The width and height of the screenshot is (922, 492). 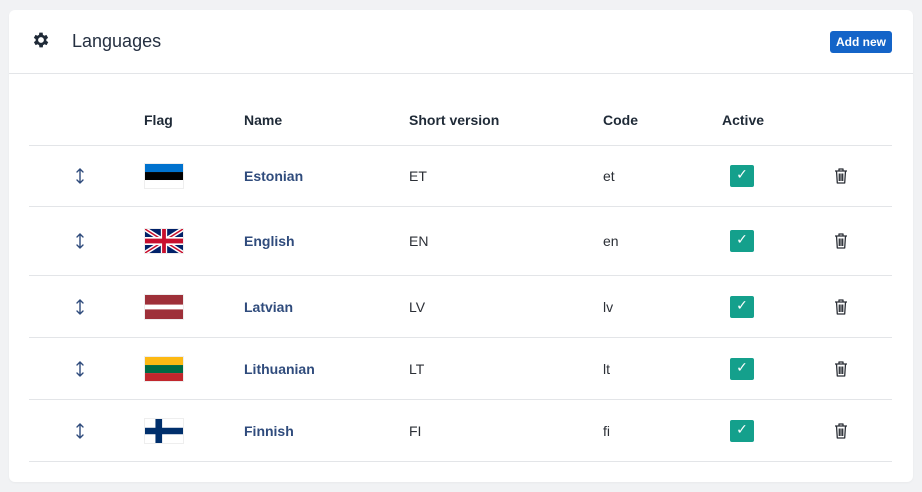 I want to click on table-row: English EN en ✓, so click(x=460, y=241).